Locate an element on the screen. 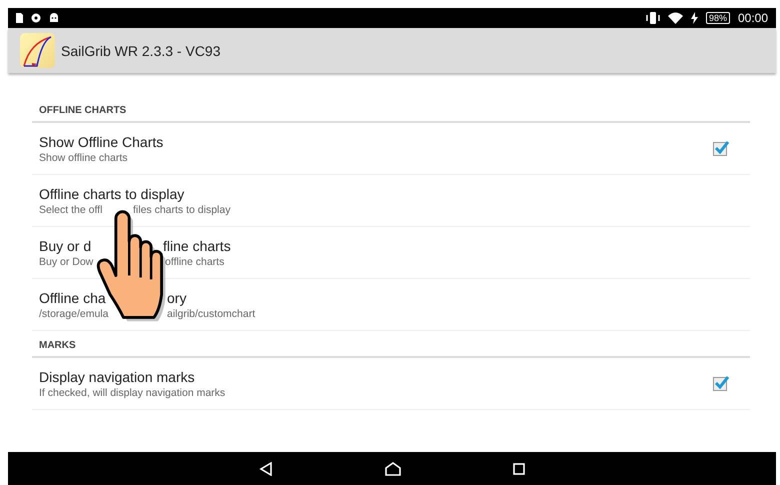 This screenshot has width=780, height=485. setting-title: Offline cha is located at coordinates (72, 298).